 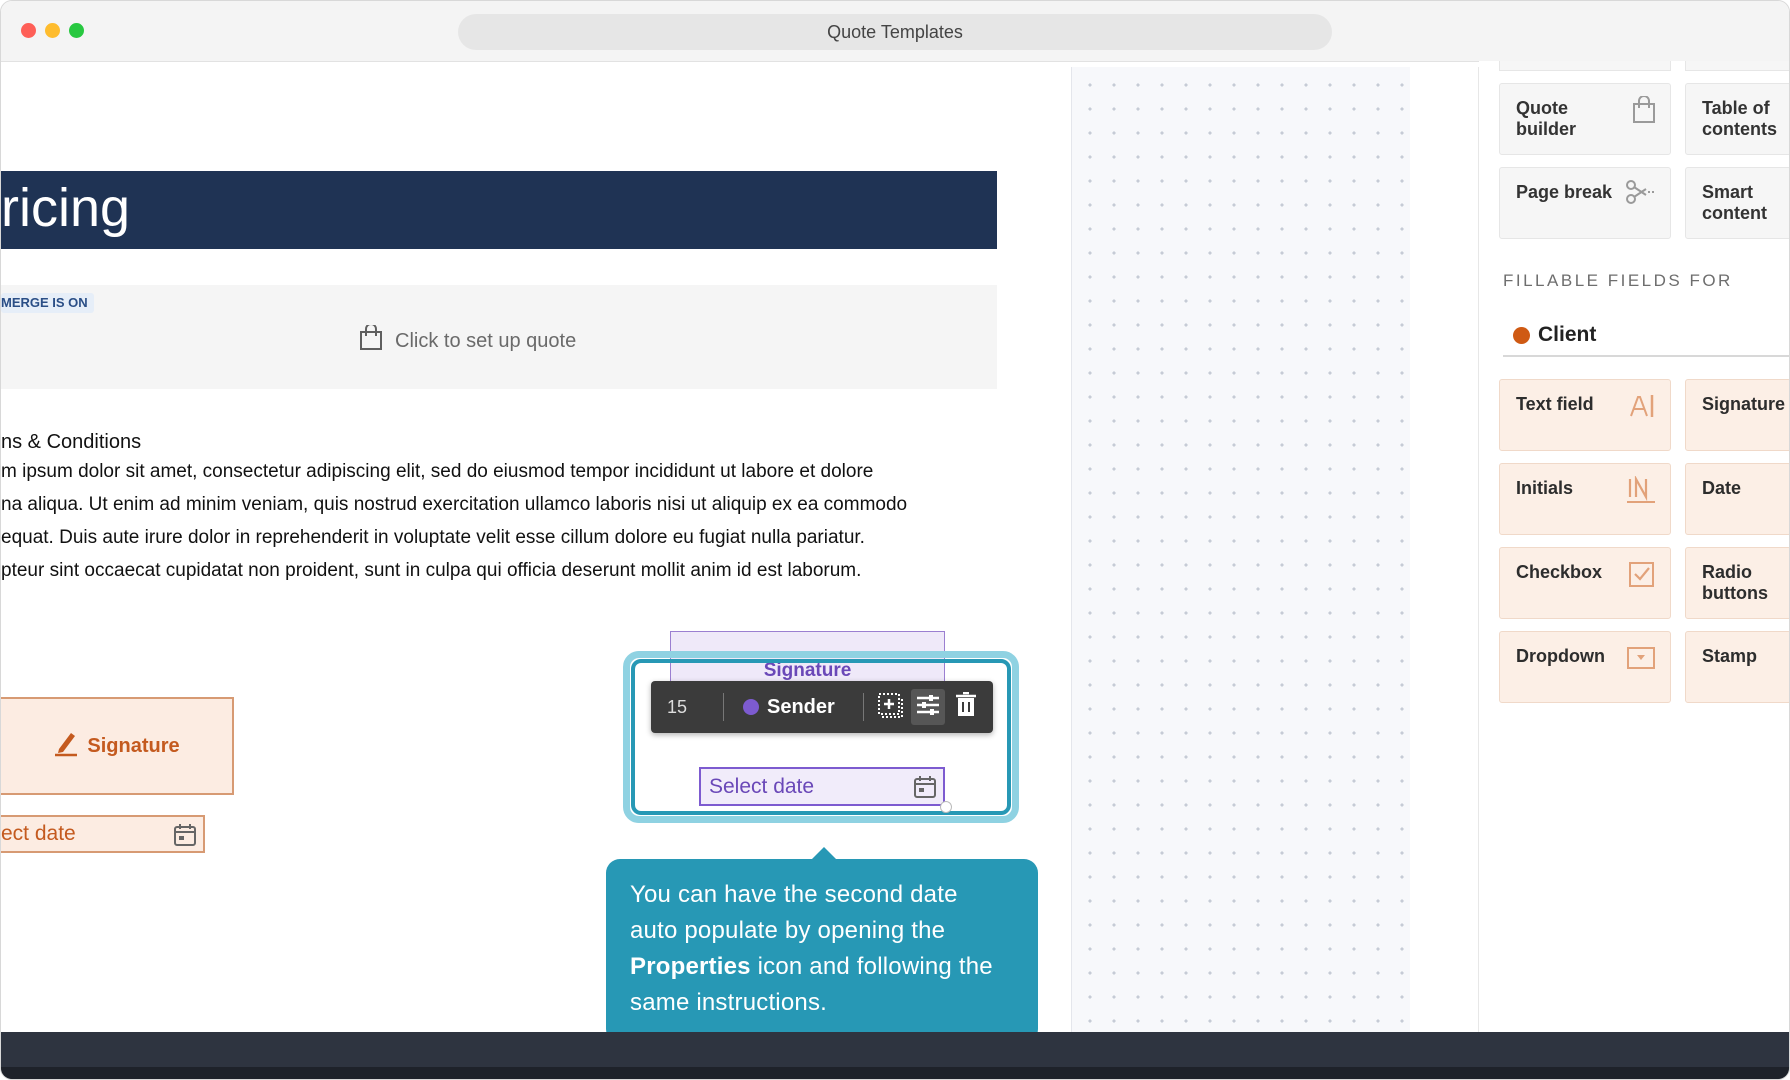 What do you see at coordinates (1585, 119) in the screenshot?
I see `block-quote-builder: Quote builder` at bounding box center [1585, 119].